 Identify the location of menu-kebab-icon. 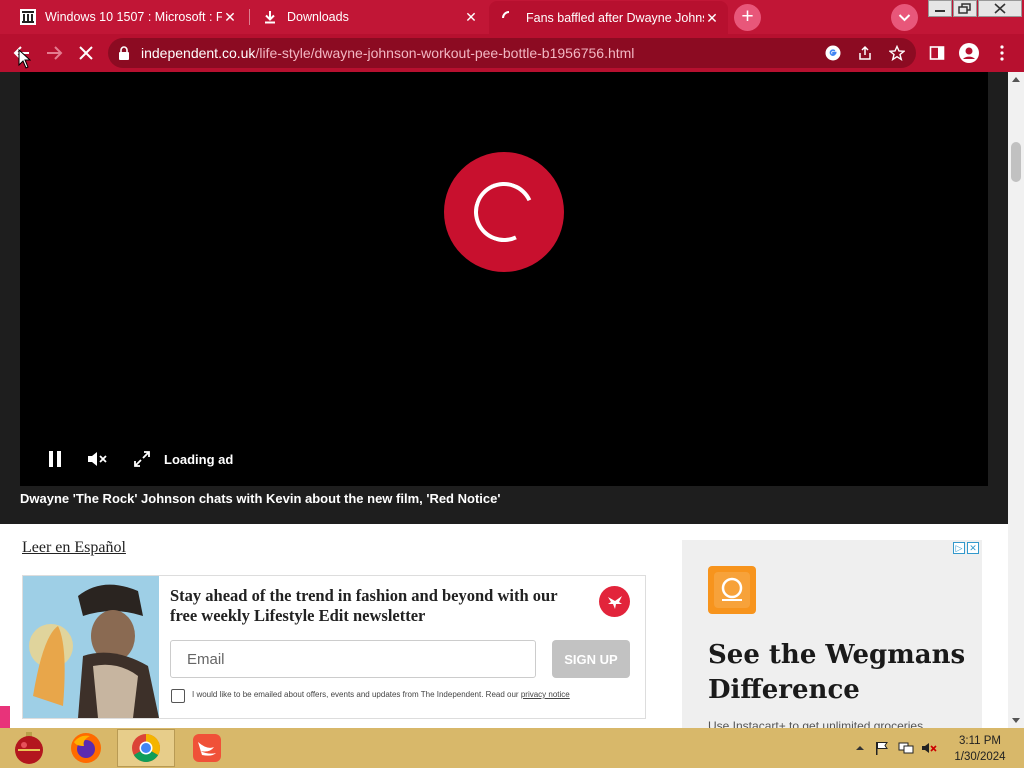
(1002, 53).